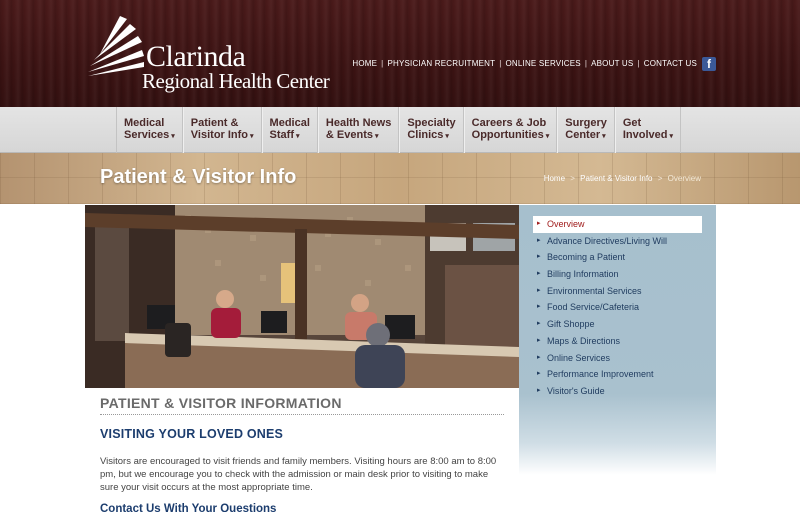  What do you see at coordinates (302, 405) in the screenshot?
I see `section-heading: PATIENT & VISITOR INFORMATION` at bounding box center [302, 405].